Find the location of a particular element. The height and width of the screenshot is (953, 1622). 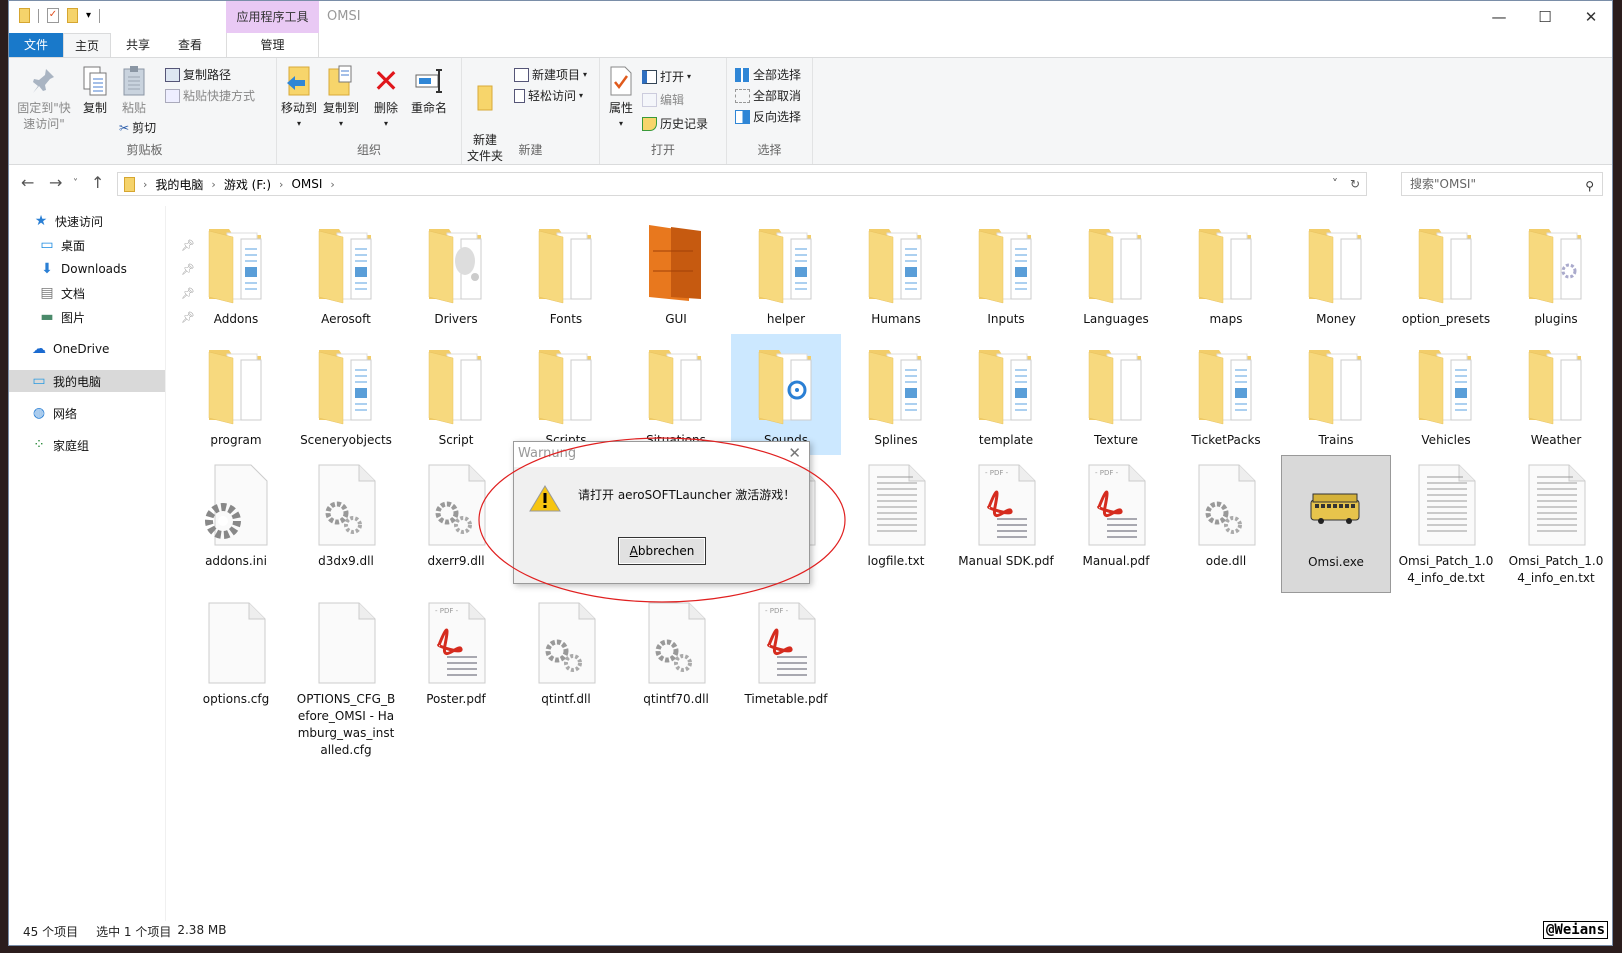

minimize-button: — is located at coordinates (1499, 17).